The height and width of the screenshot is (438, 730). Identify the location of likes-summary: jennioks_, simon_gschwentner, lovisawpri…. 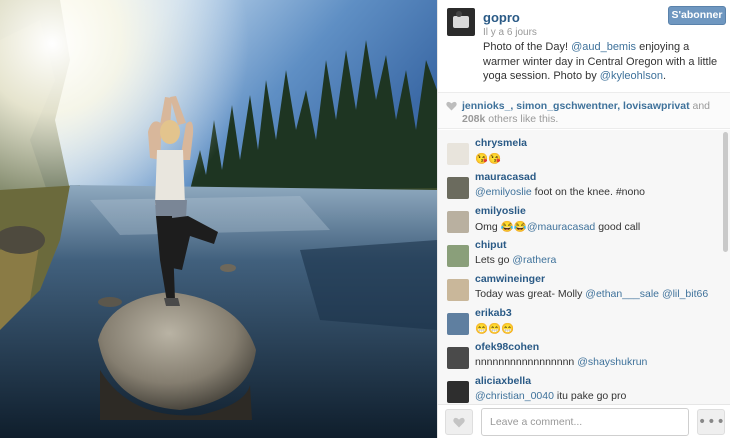
(584, 110).